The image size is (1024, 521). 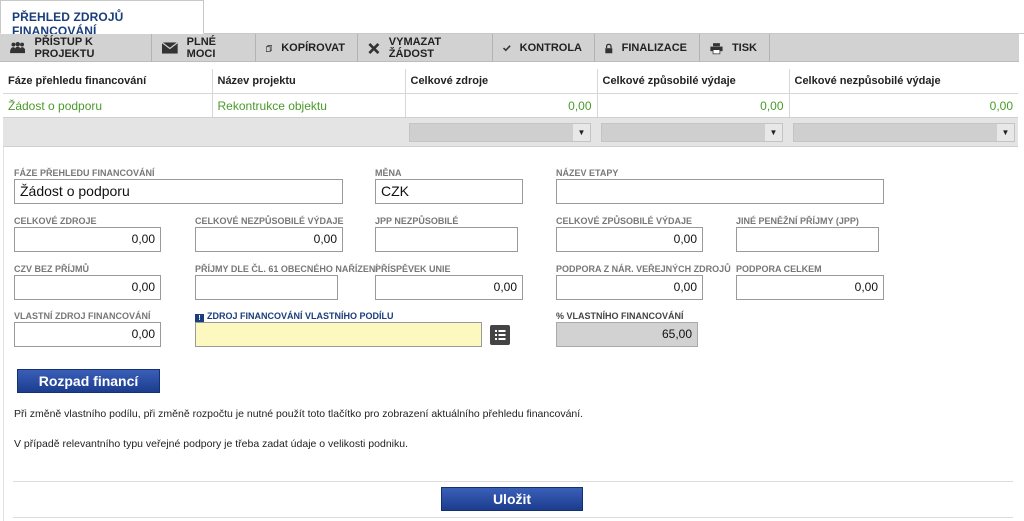 What do you see at coordinates (87, 287) in the screenshot?
I see `czv-field: 0,00` at bounding box center [87, 287].